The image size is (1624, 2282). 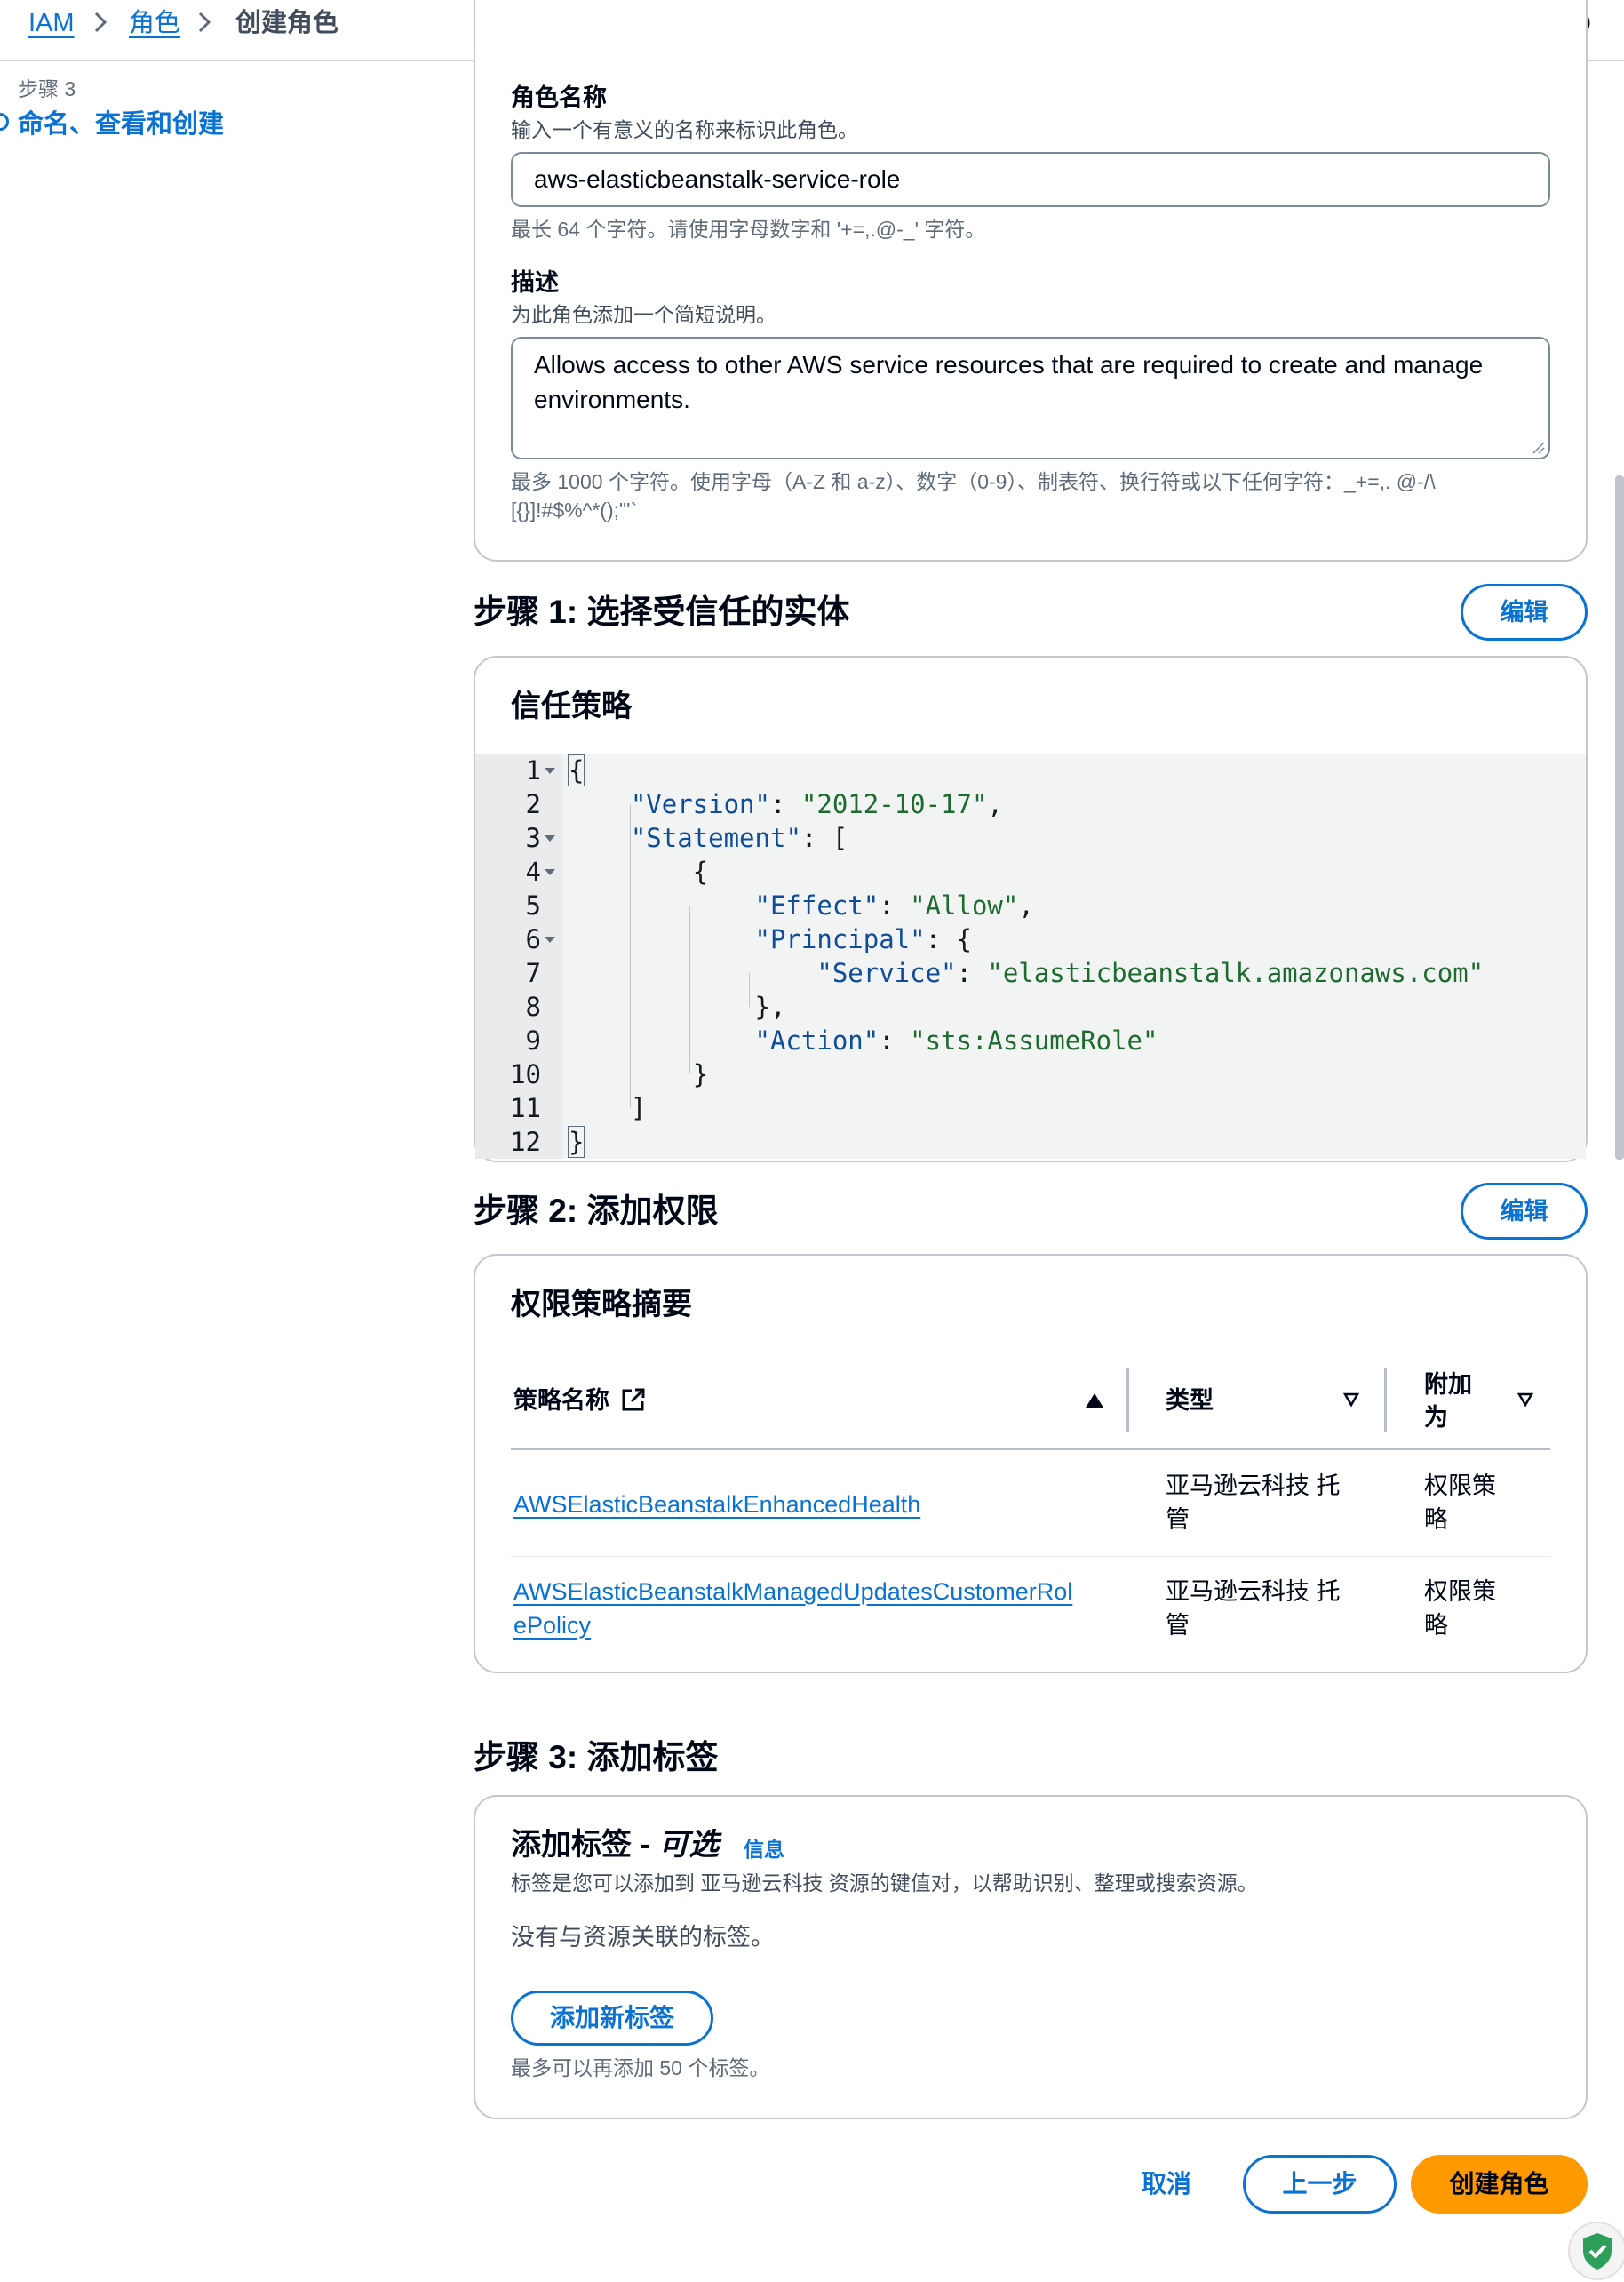 What do you see at coordinates (1436, 1417) in the screenshot?
I see `column-attached-line-2: 为` at bounding box center [1436, 1417].